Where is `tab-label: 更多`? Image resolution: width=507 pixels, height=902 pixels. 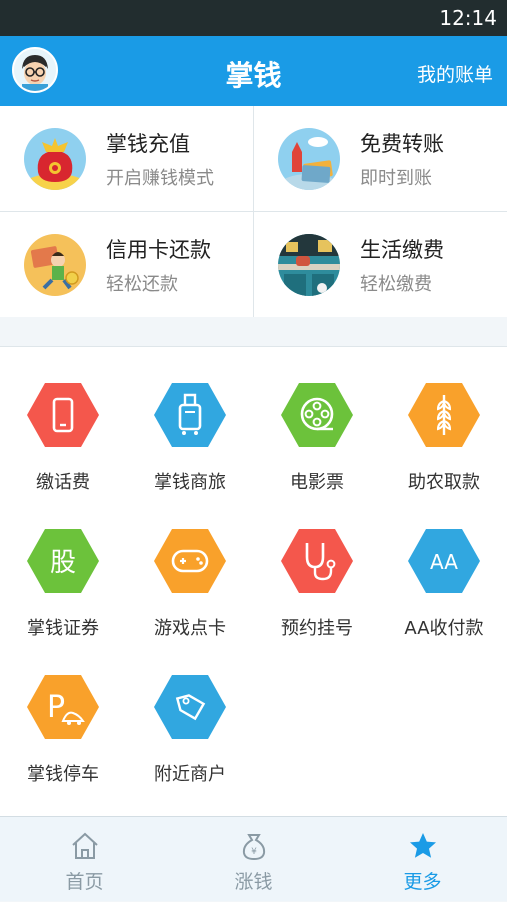
tab-label: 更多 is located at coordinates (422, 882).